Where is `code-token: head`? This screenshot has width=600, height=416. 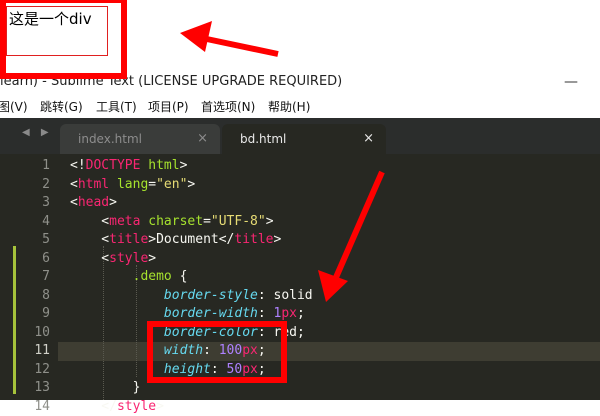 code-token: head is located at coordinates (93, 202).